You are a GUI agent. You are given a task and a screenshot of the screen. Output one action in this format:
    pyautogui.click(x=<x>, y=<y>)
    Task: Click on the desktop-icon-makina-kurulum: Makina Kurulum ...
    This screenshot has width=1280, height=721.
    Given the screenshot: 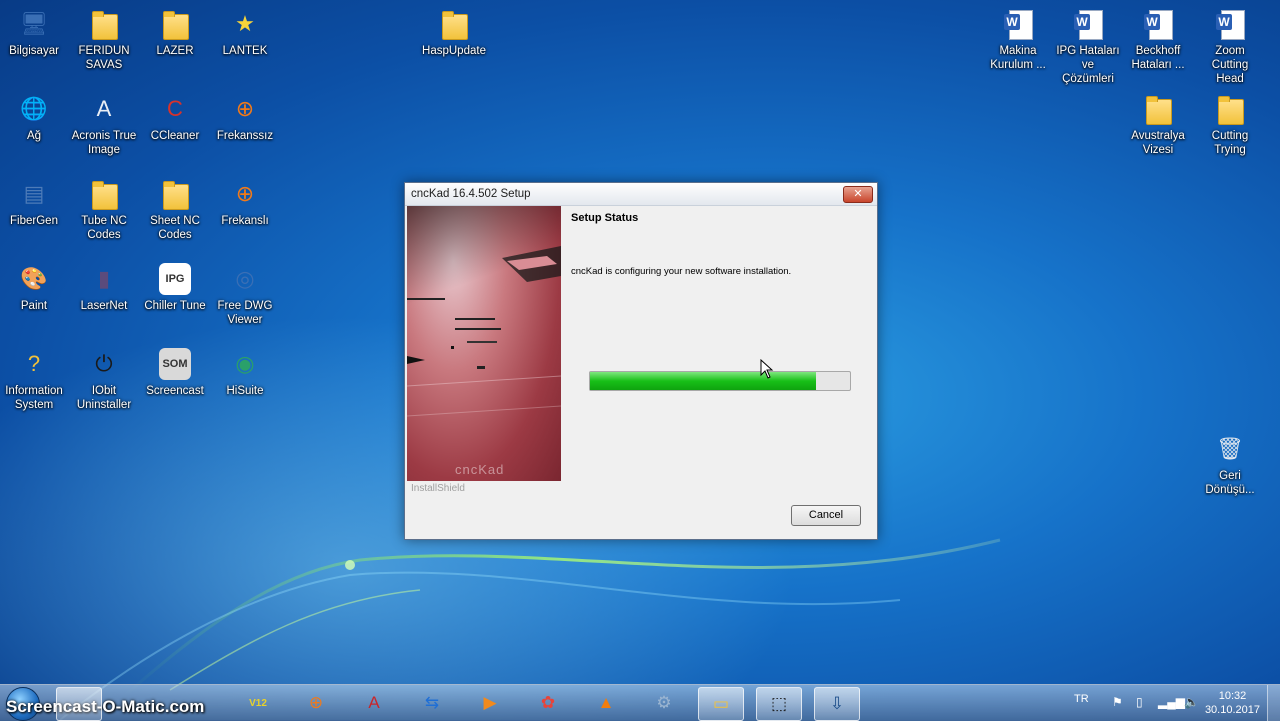 What is the action you would take?
    pyautogui.click(x=1018, y=40)
    